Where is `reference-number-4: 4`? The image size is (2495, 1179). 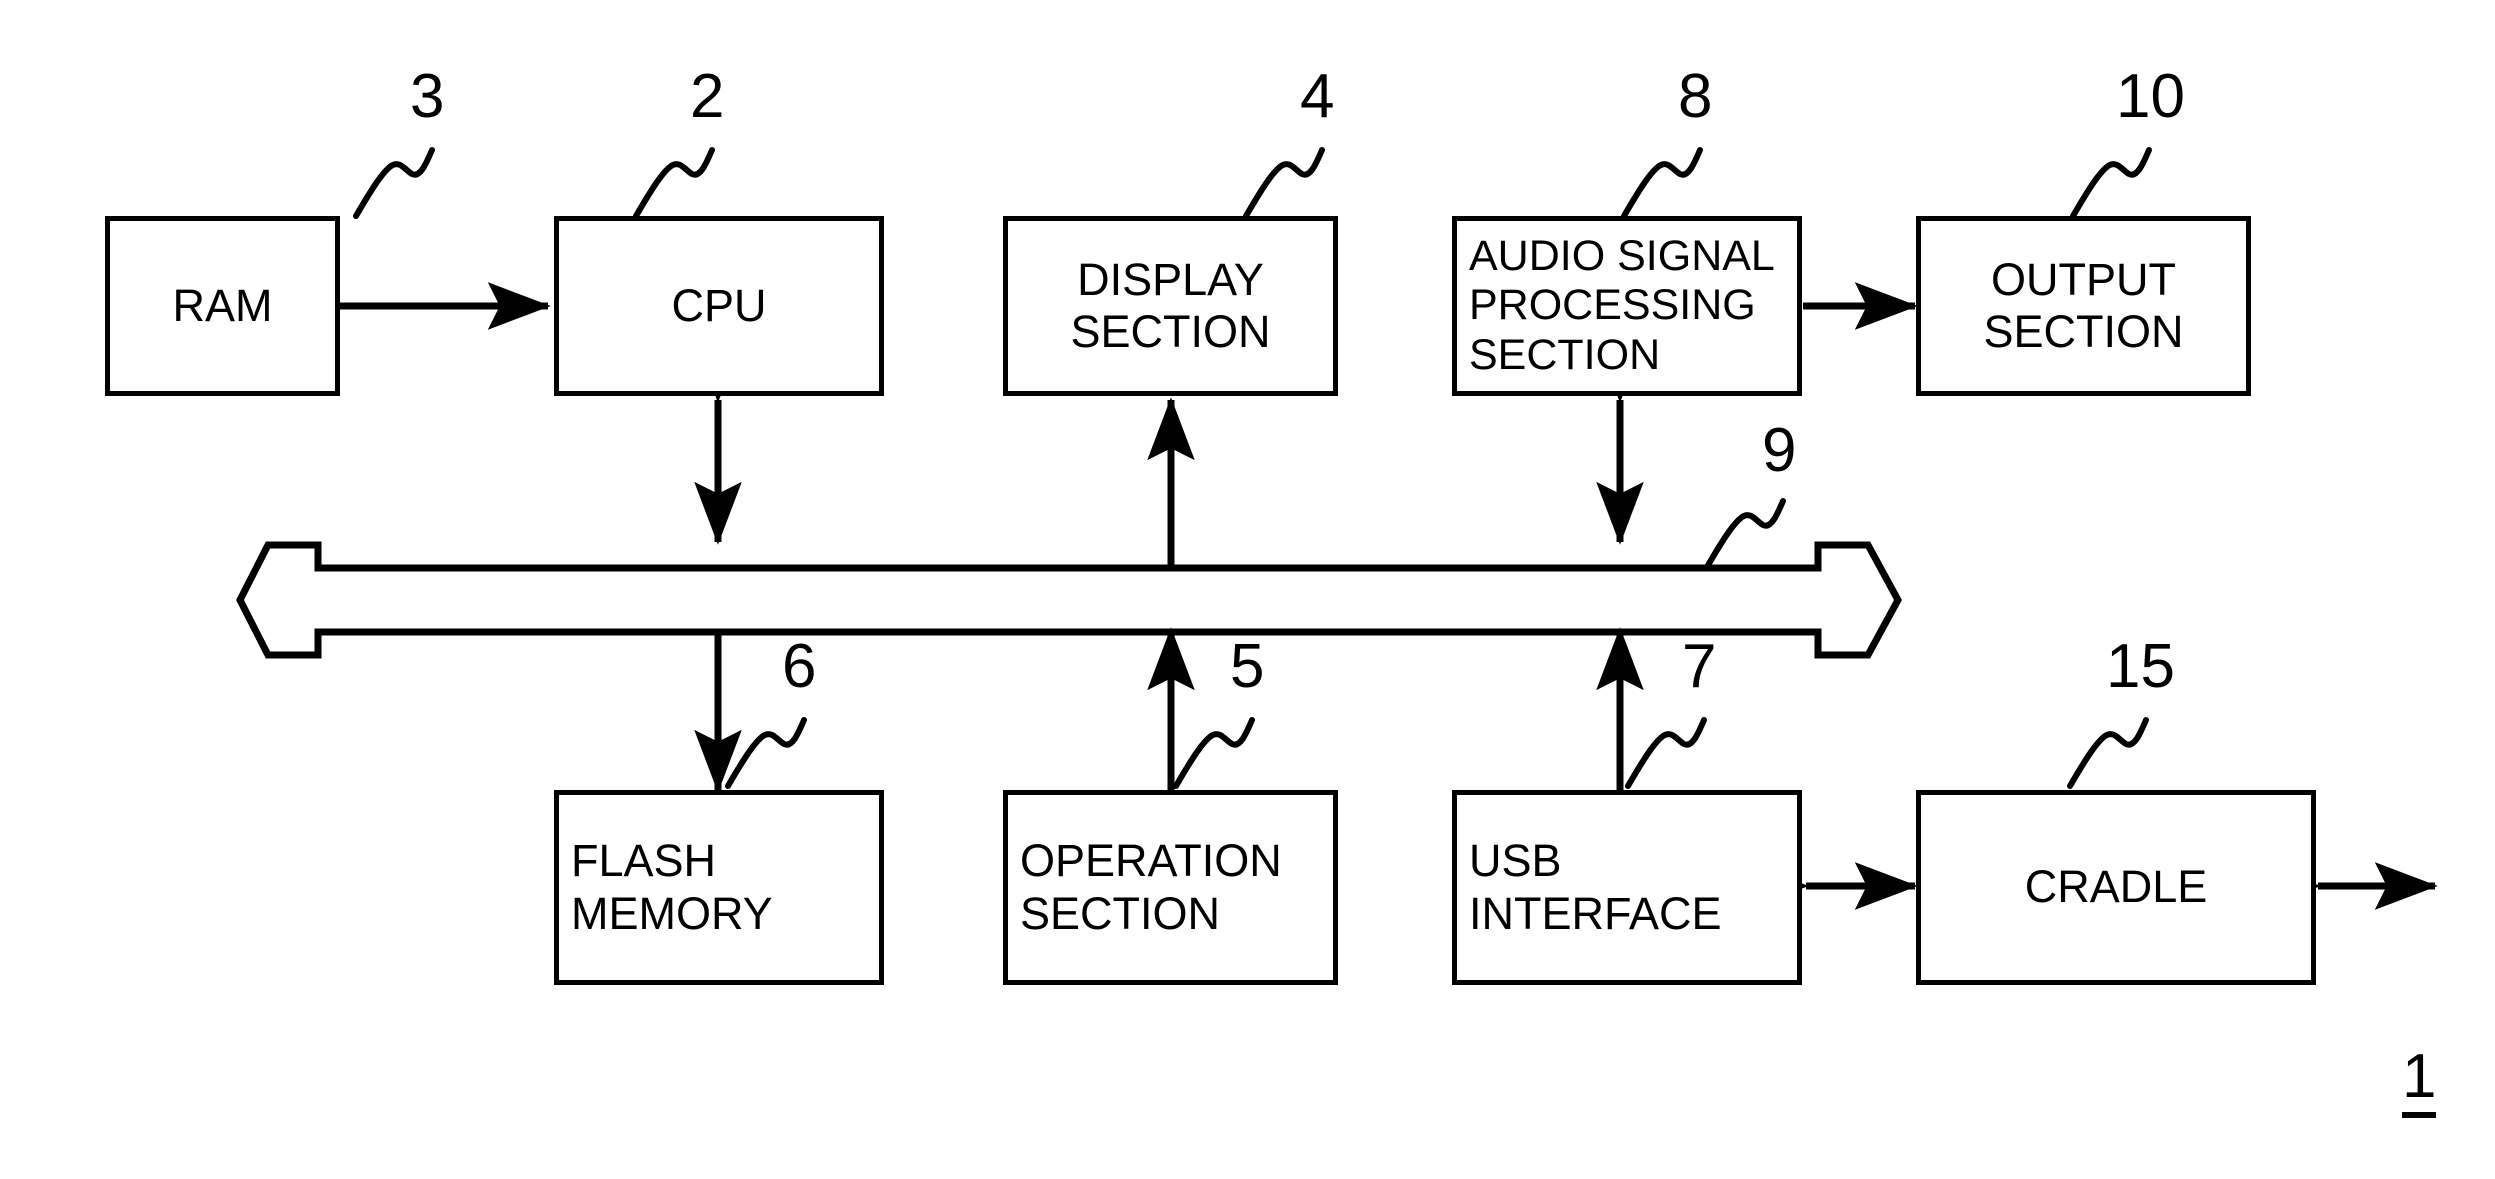 reference-number-4: 4 is located at coordinates (1317, 96).